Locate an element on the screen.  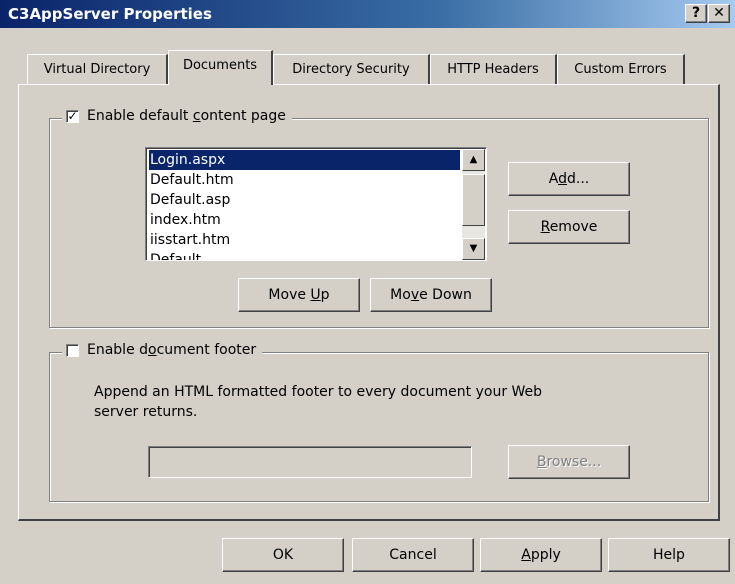
help-button: ? is located at coordinates (696, 13).